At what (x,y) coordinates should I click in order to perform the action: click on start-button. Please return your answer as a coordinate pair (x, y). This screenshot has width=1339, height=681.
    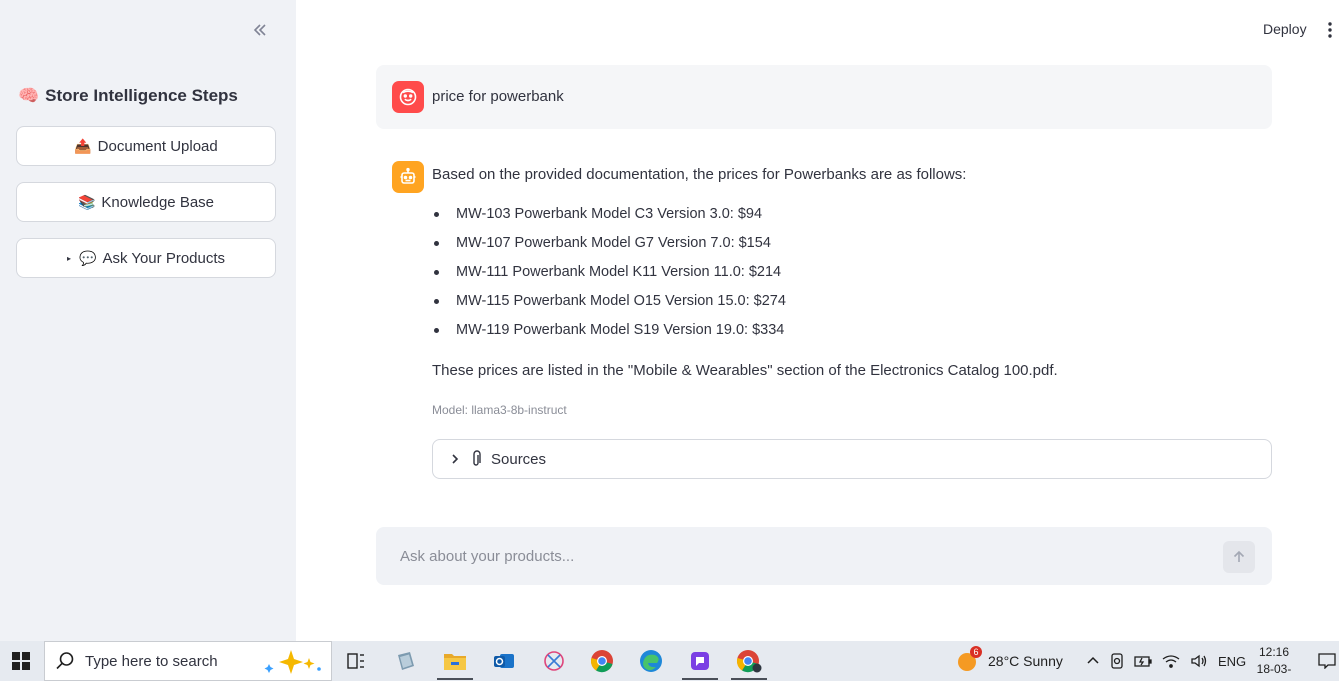
    Looking at the image, I should click on (21, 661).